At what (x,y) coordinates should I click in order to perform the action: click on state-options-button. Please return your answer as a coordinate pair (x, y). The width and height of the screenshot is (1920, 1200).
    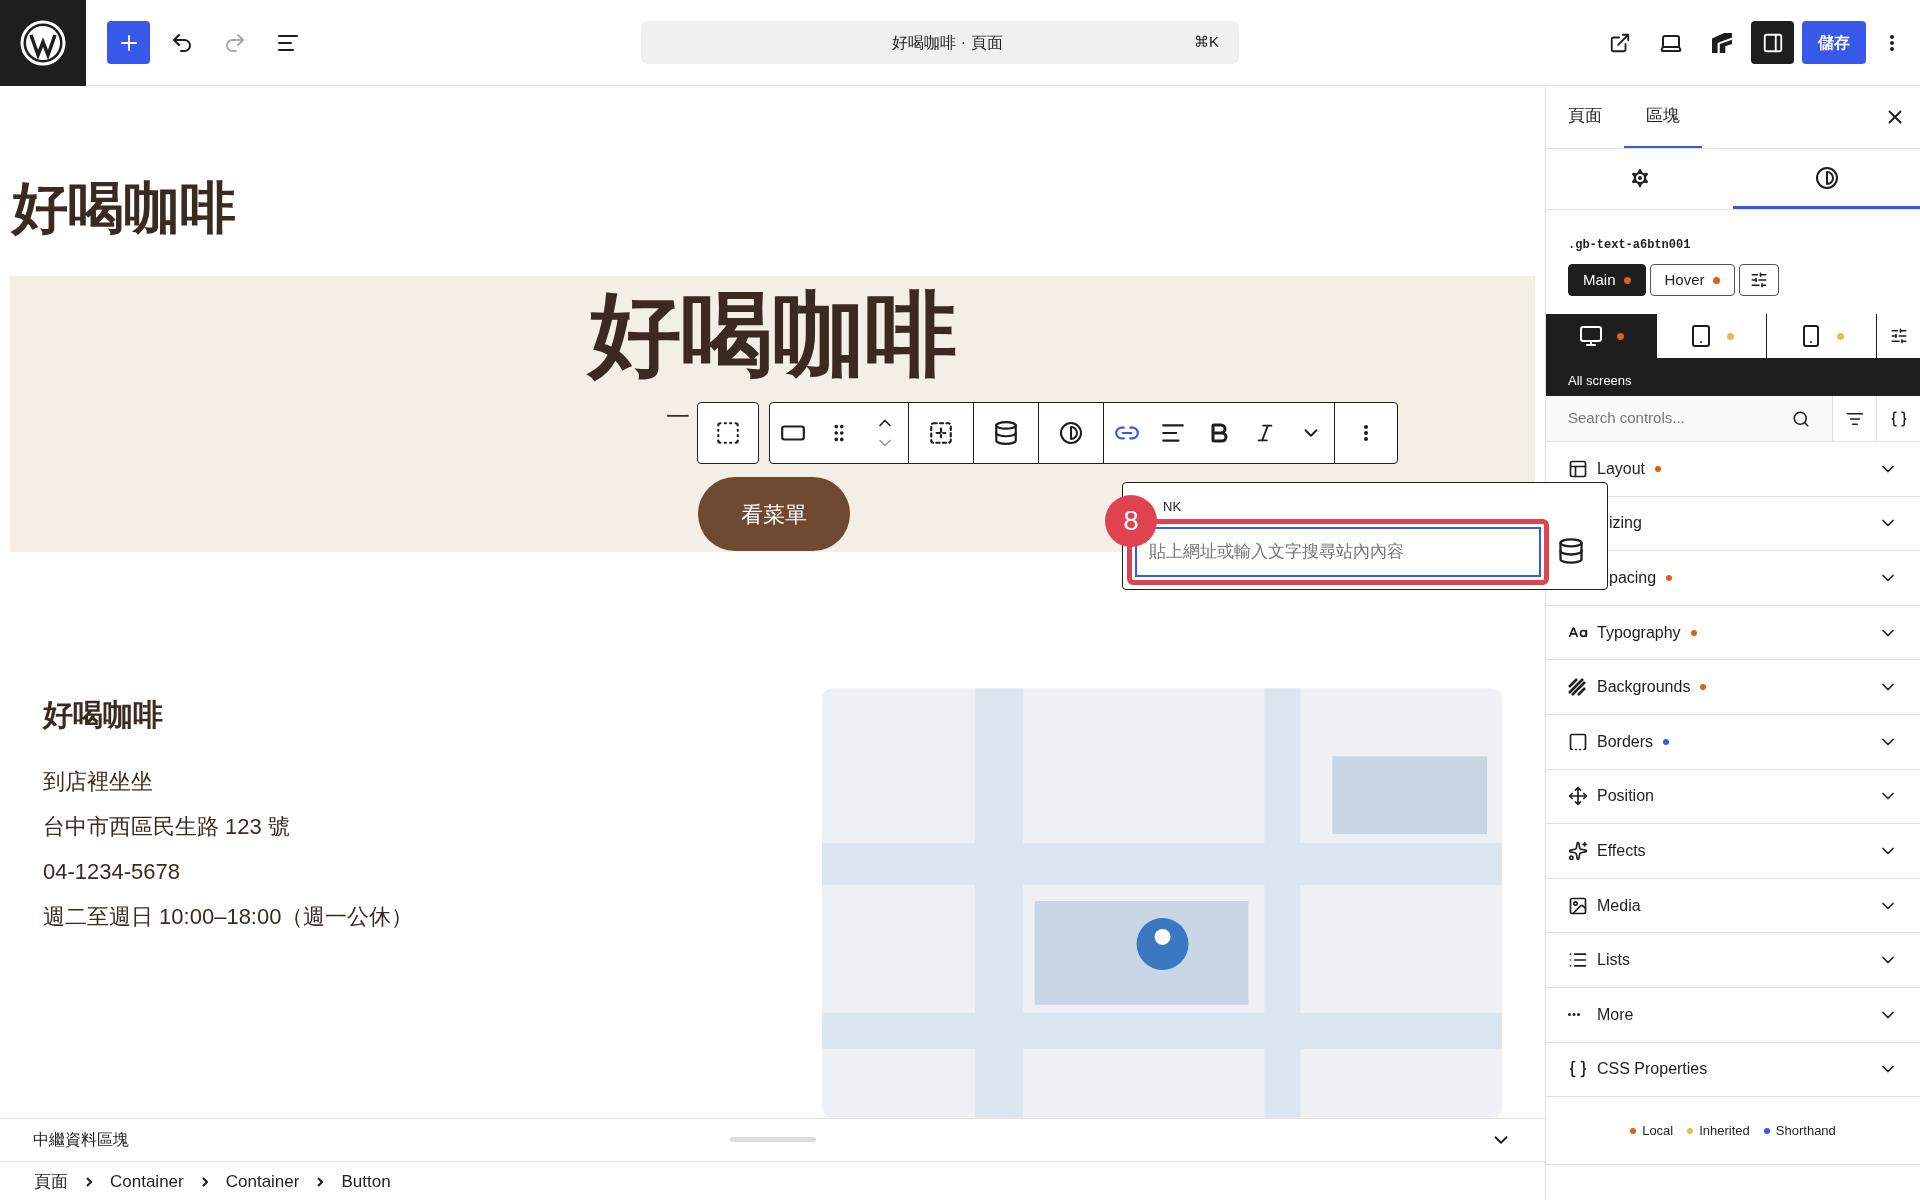
    Looking at the image, I should click on (1758, 280).